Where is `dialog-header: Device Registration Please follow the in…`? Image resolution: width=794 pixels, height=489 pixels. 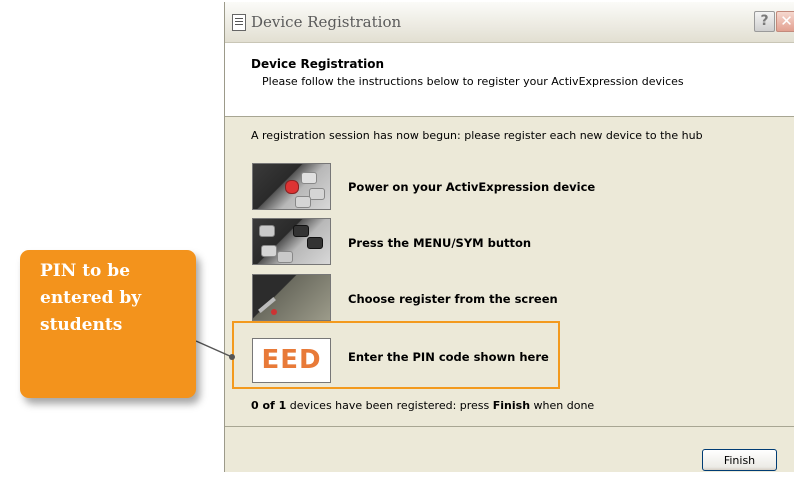 dialog-header: Device Registration Please follow the in… is located at coordinates (509, 80).